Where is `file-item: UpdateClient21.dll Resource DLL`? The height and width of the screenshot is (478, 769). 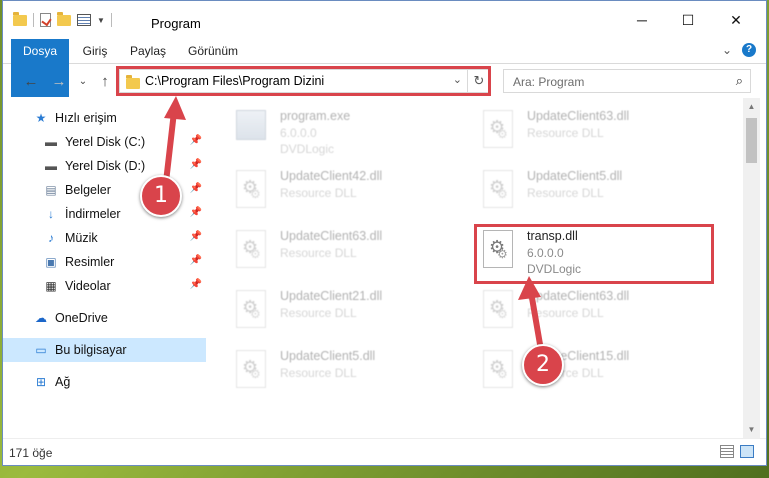 file-item: UpdateClient21.dll Resource DLL is located at coordinates (351, 315).